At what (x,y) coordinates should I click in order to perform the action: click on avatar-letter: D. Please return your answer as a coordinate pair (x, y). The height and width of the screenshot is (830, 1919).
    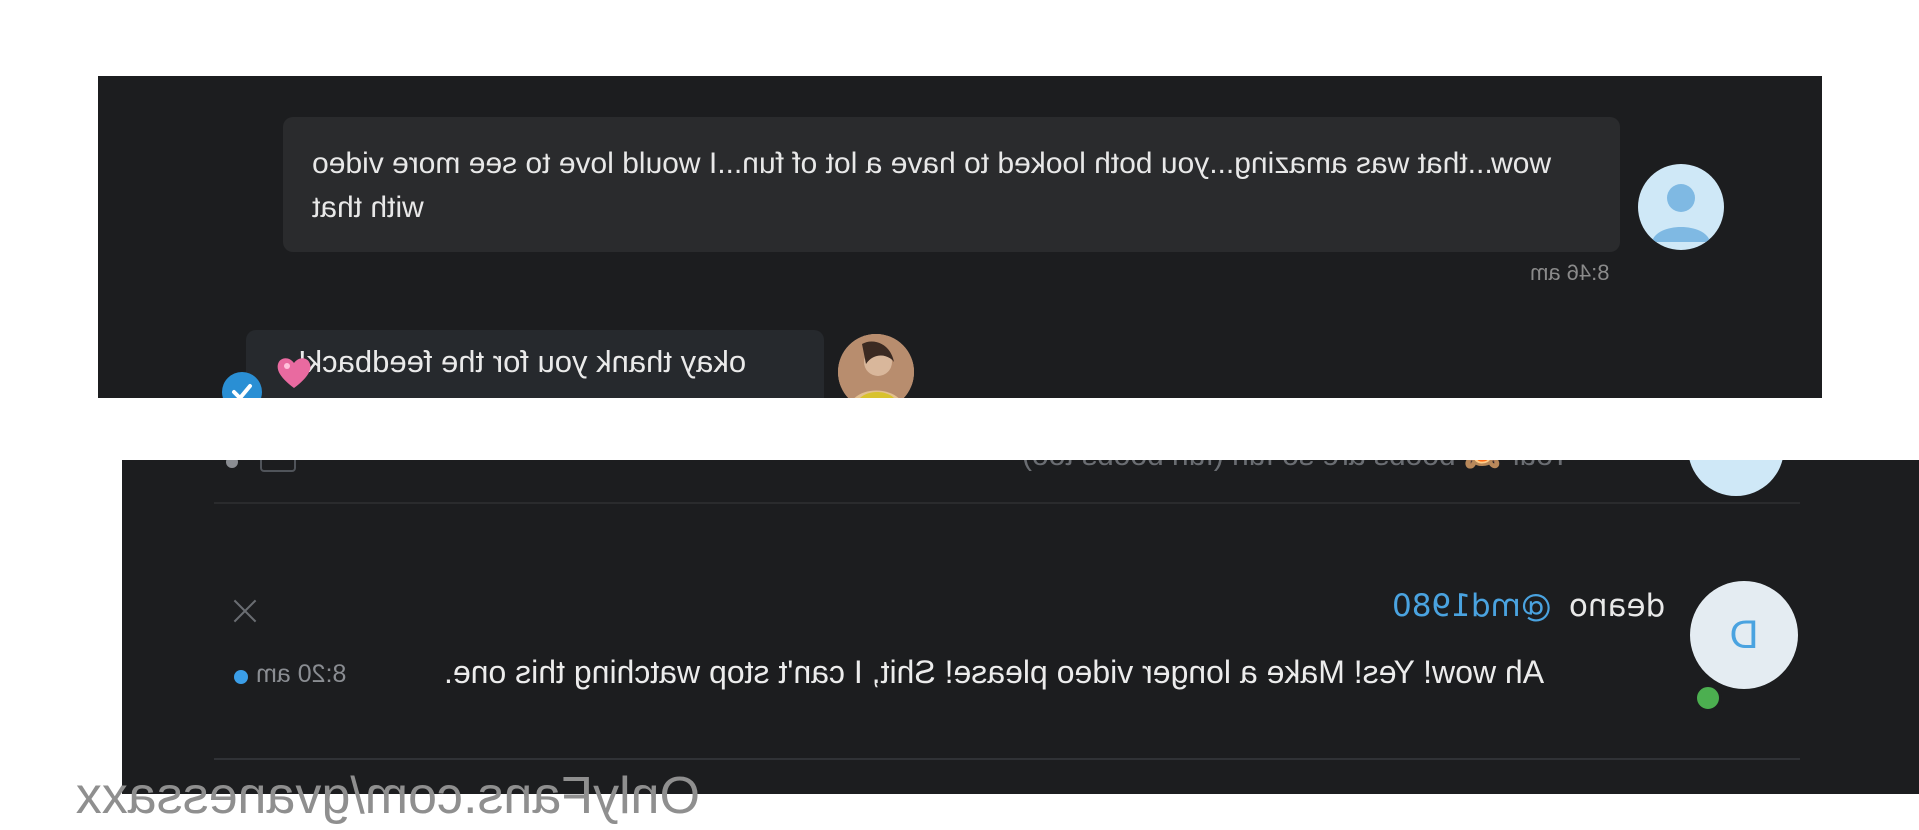
    Looking at the image, I should click on (1744, 635).